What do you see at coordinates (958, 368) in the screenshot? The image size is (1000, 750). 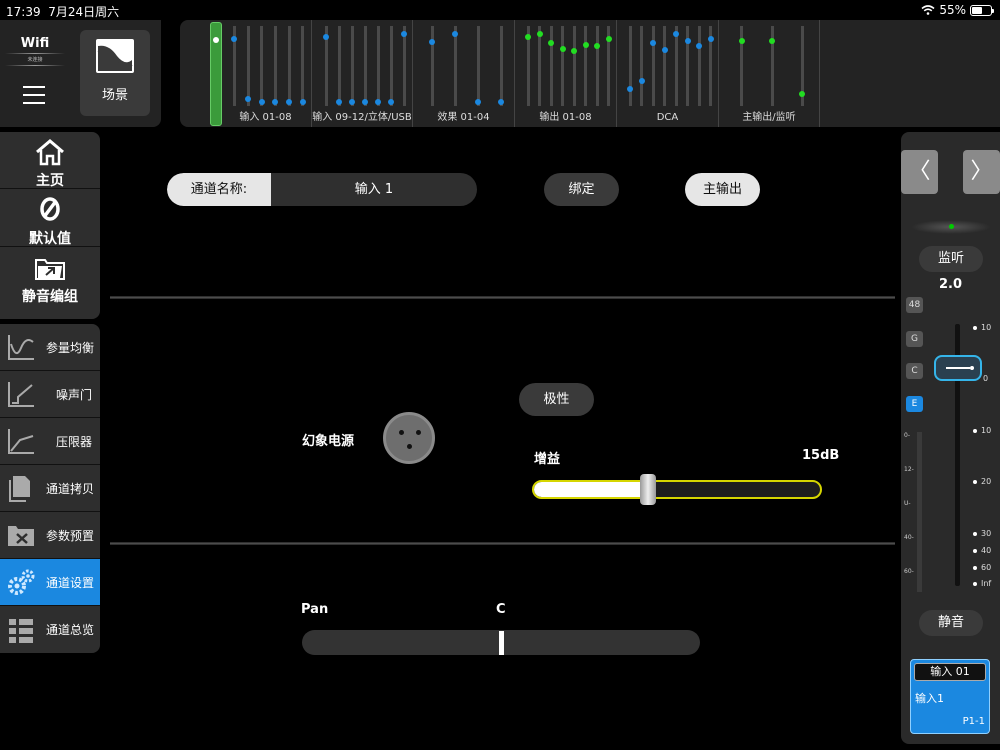 I see `fader-knob` at bounding box center [958, 368].